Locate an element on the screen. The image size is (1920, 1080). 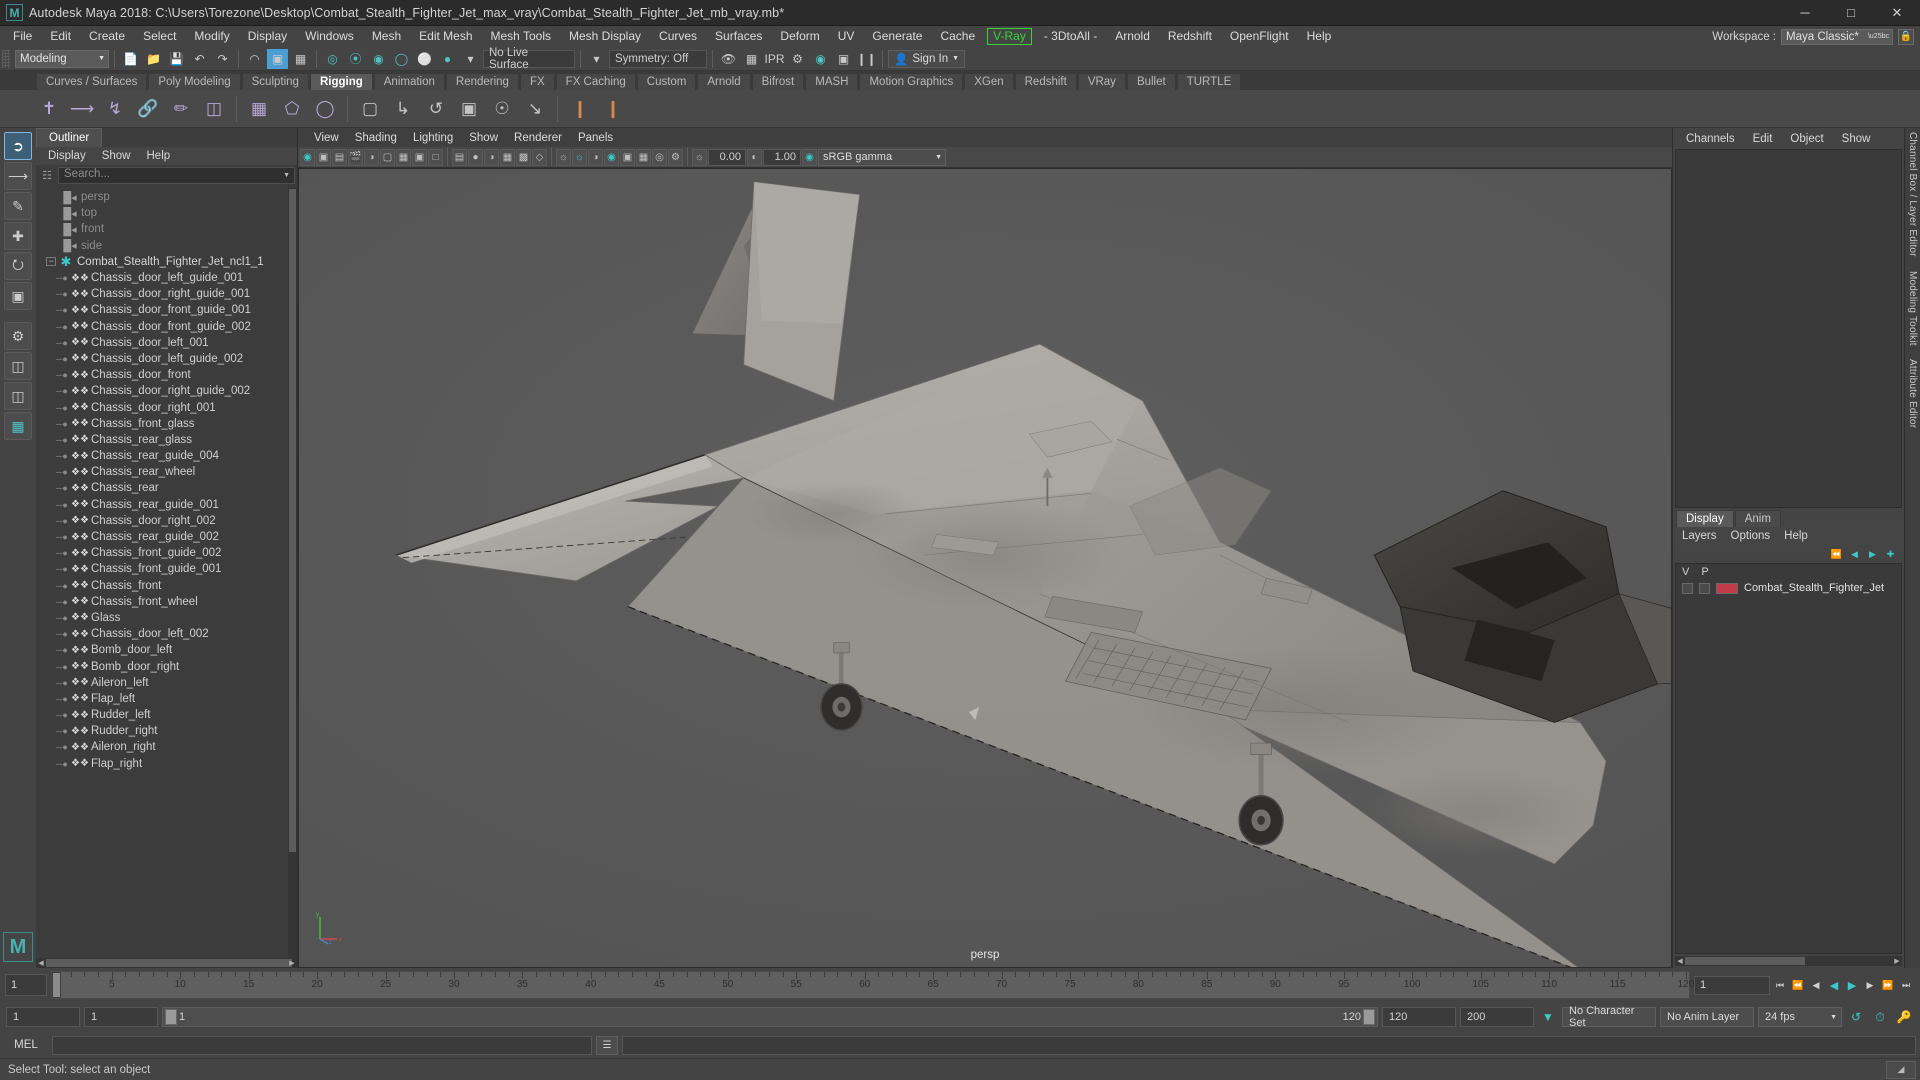
layer-tab-anim: Anim is located at coordinates (1757, 518).